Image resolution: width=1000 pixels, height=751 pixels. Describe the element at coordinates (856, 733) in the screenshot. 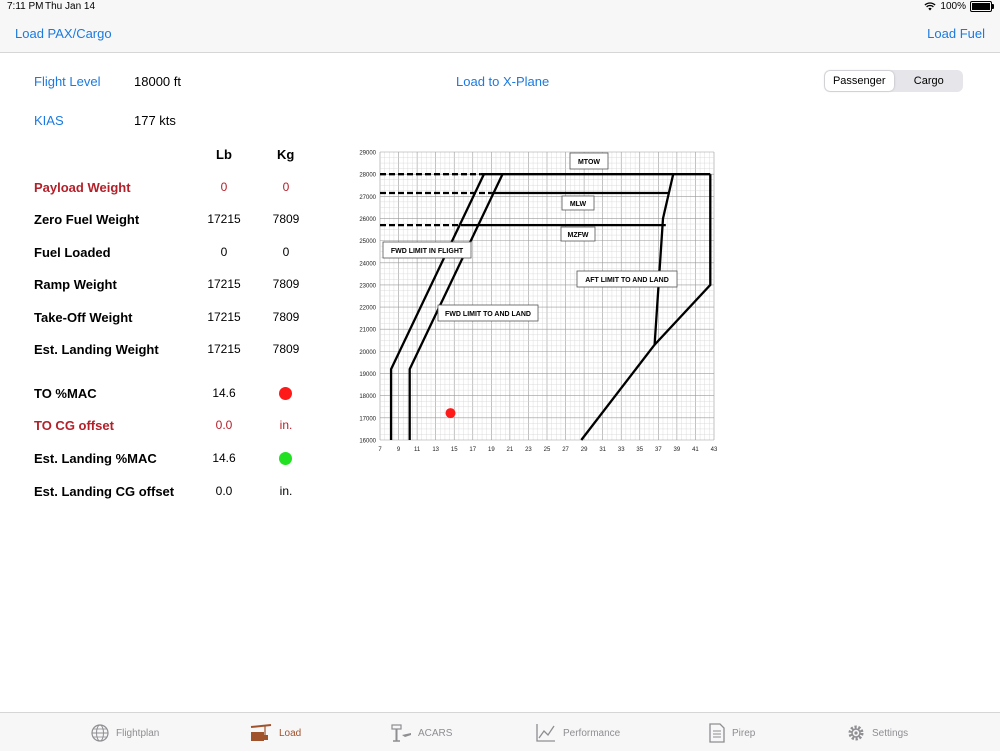

I see `gear-icon` at that location.